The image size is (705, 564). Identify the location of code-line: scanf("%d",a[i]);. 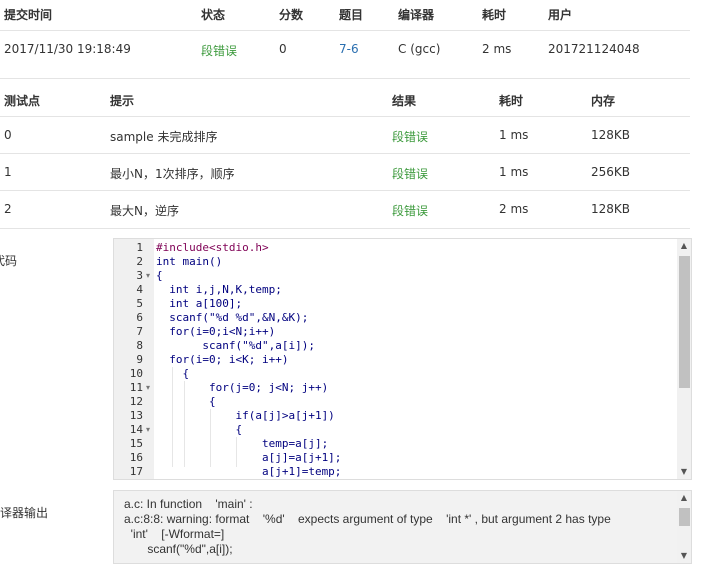
(235, 345).